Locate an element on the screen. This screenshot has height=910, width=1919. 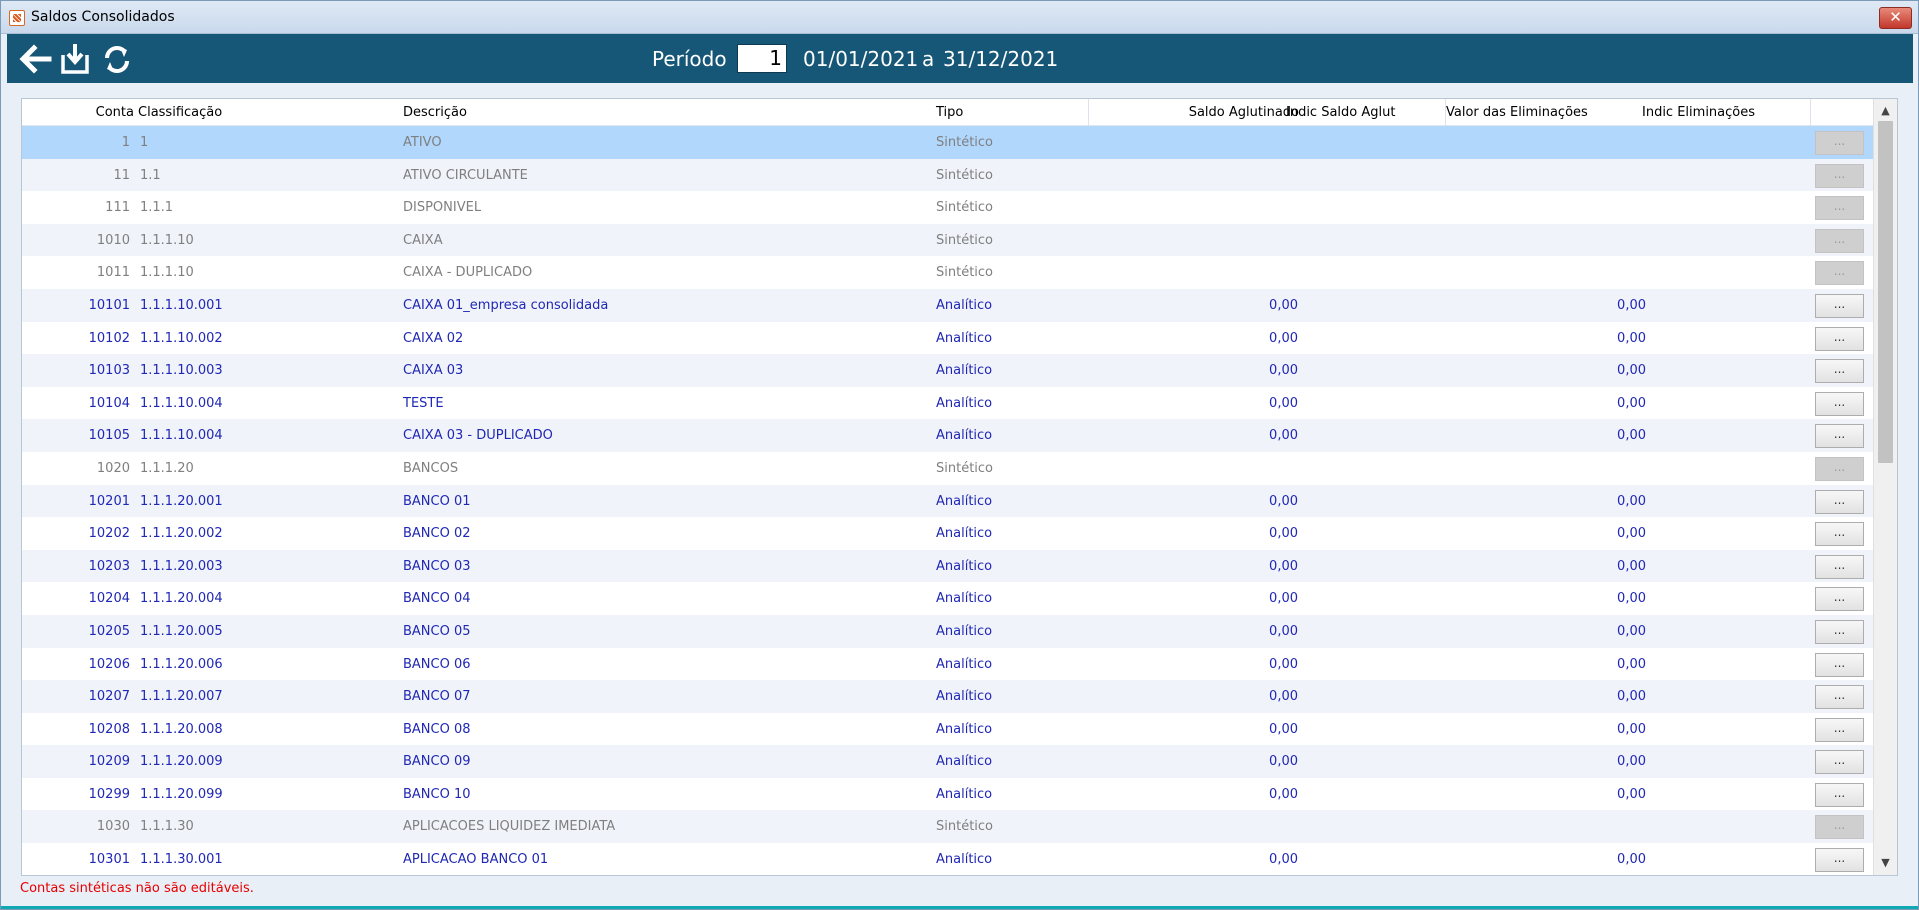
cell-conta: 10203 is located at coordinates (76, 566).